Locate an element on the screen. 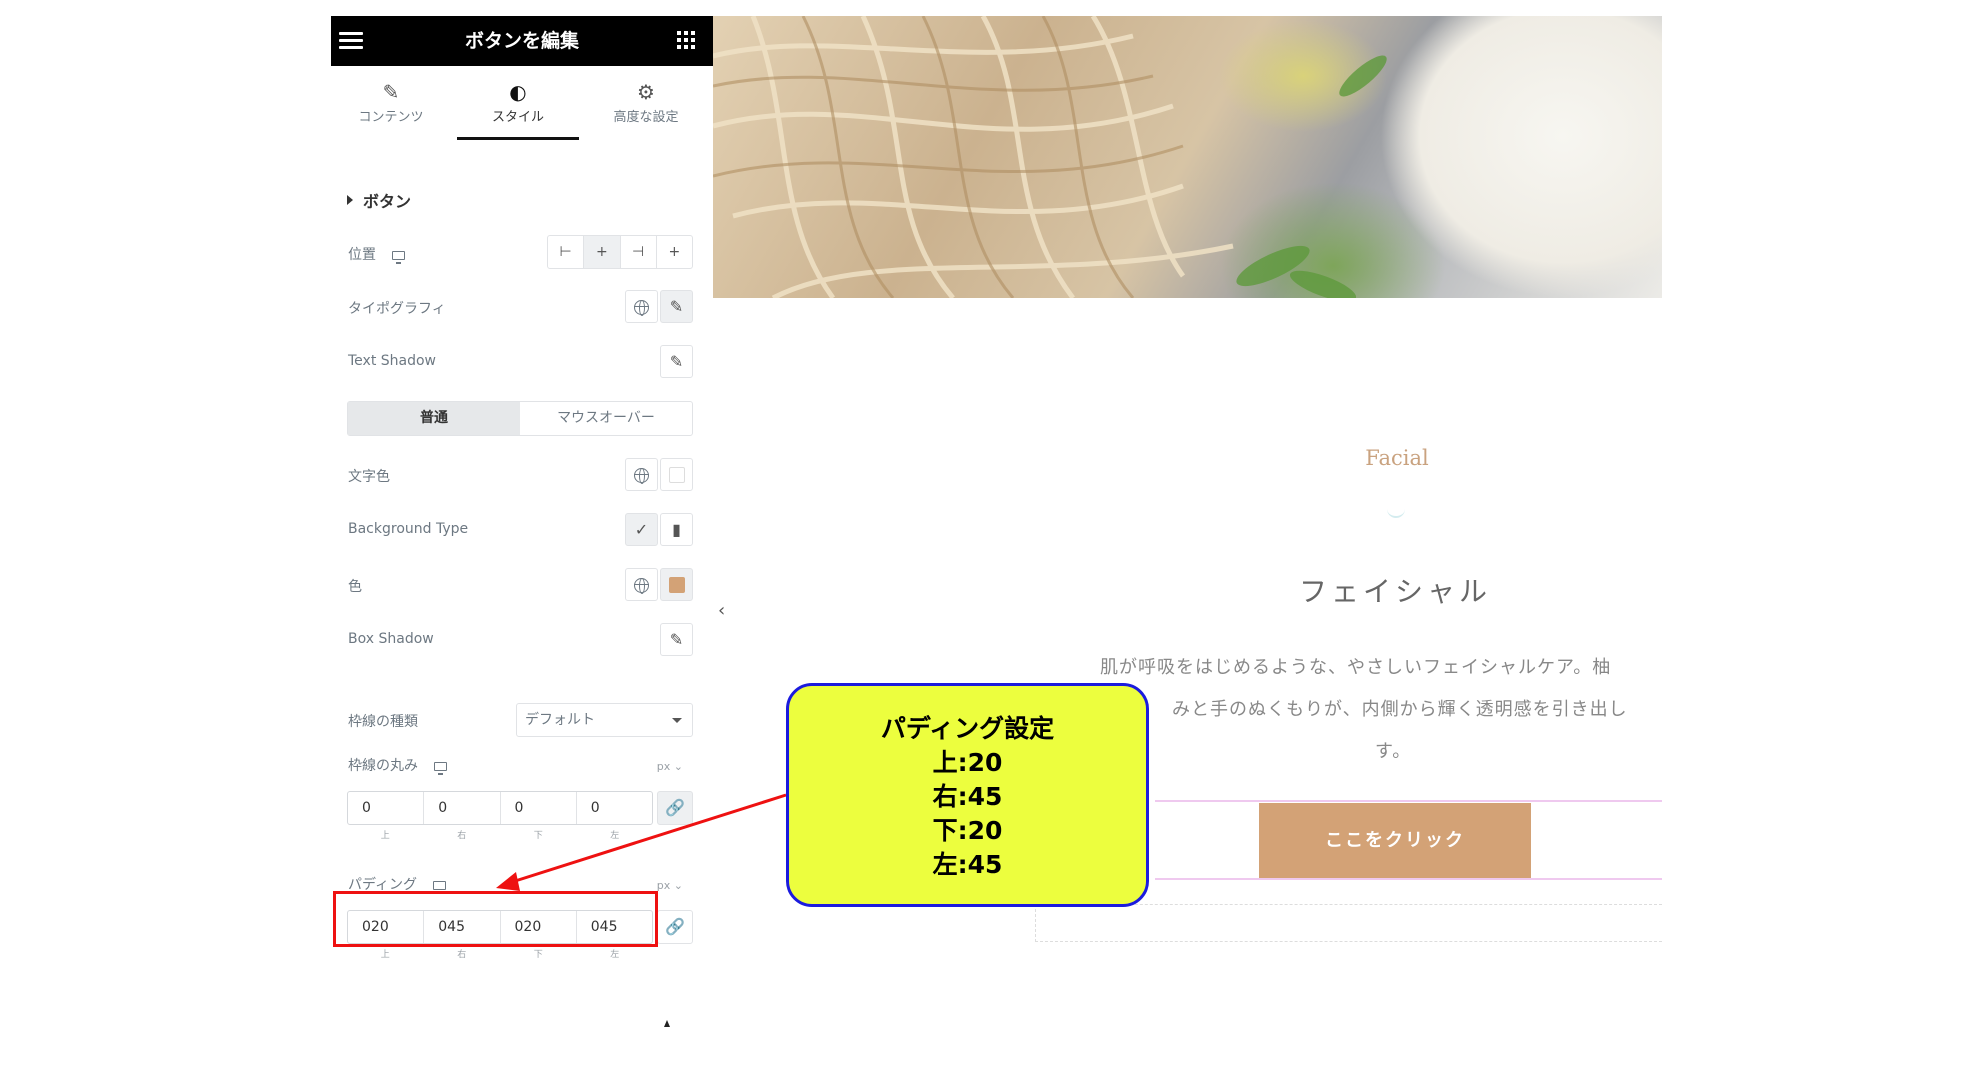  callout-title: パディング設定 is located at coordinates (967, 728).